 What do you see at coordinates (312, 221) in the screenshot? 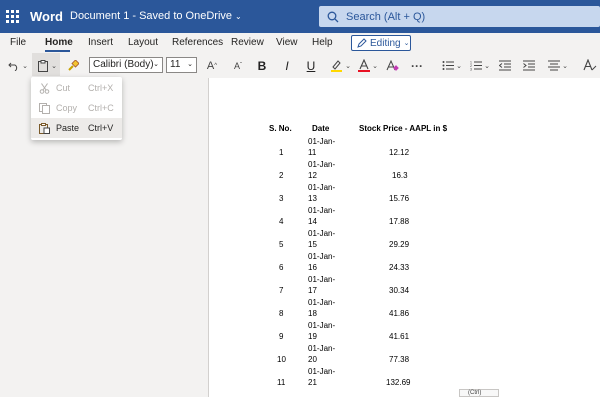
I see `date-line2: 14` at bounding box center [312, 221].